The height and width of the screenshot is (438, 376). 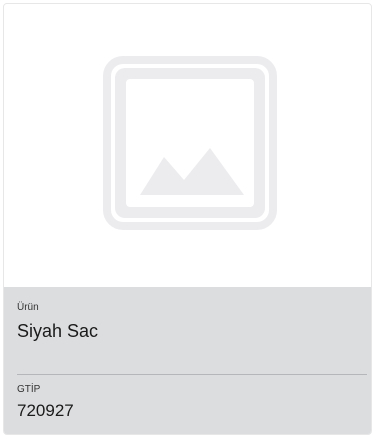 I want to click on divider, so click(x=192, y=374).